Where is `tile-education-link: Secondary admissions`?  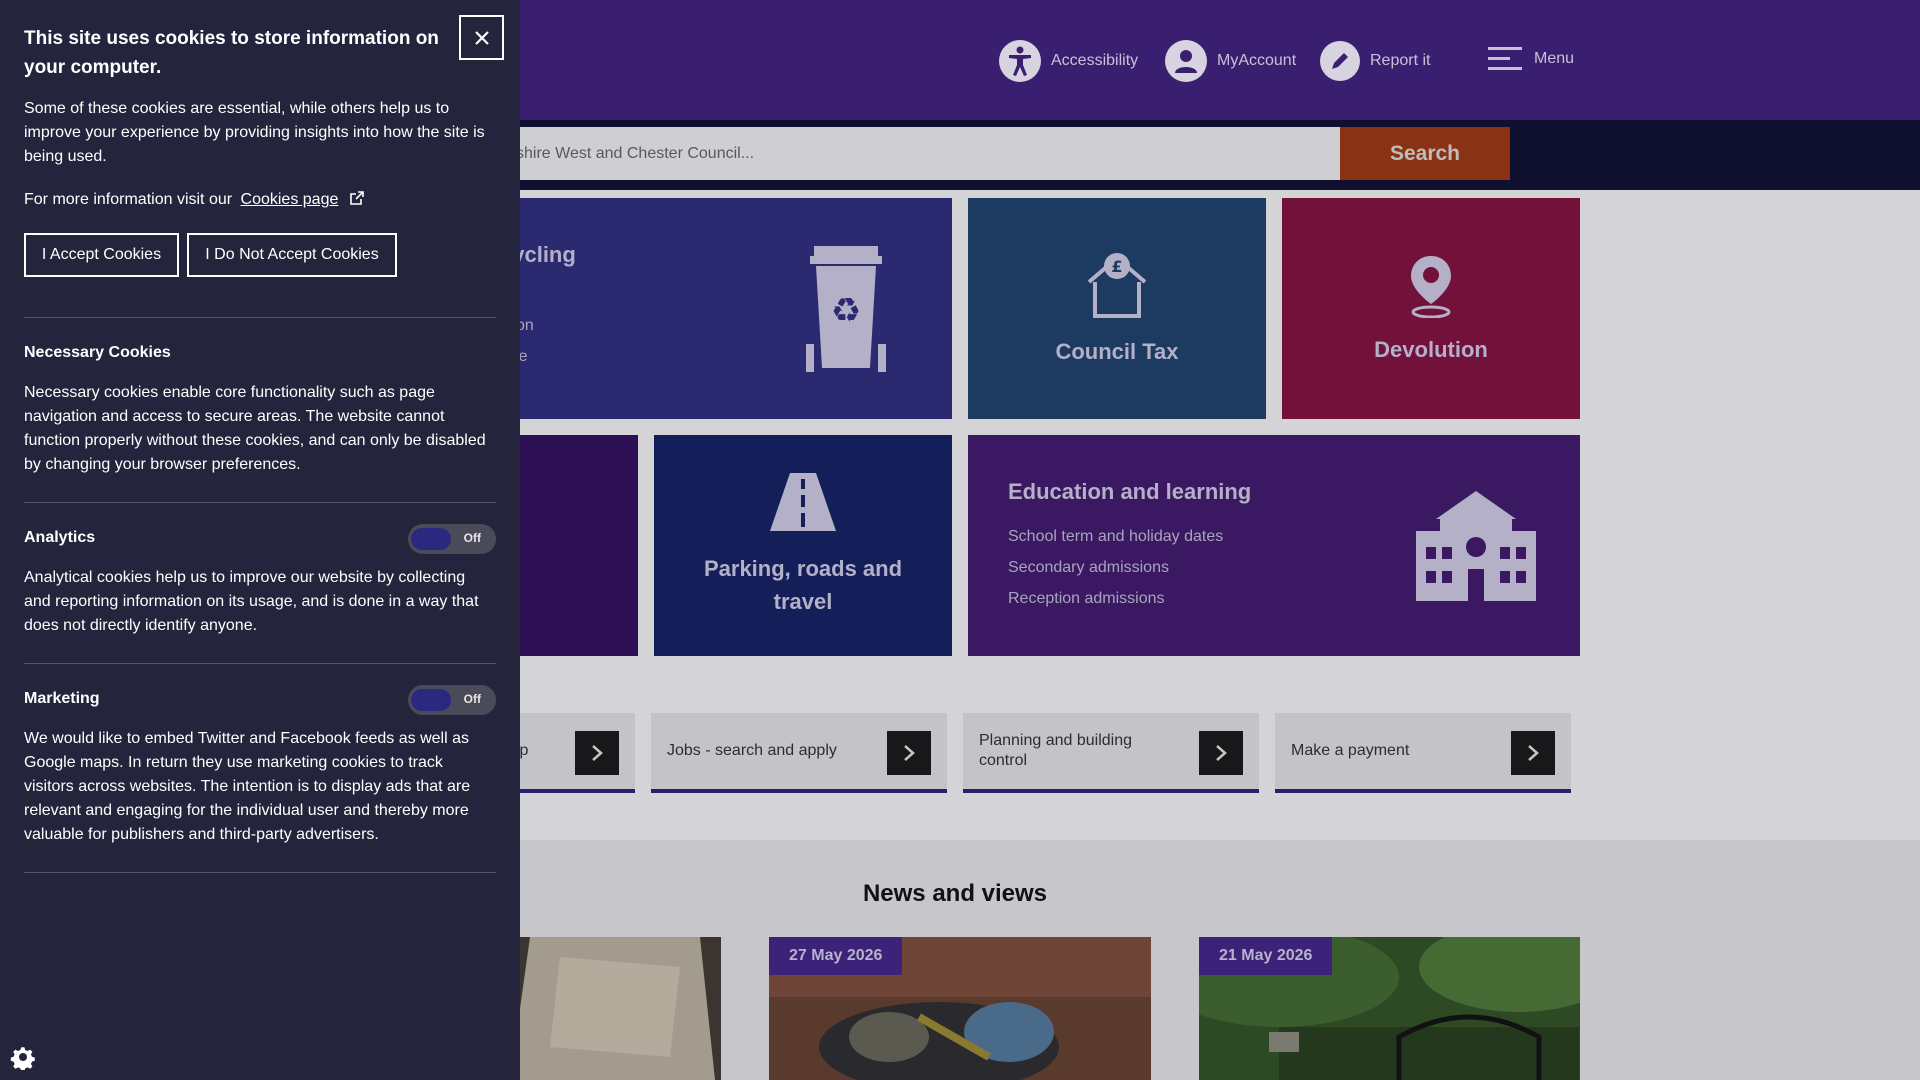
tile-education-link: Secondary admissions is located at coordinates (1115, 568).